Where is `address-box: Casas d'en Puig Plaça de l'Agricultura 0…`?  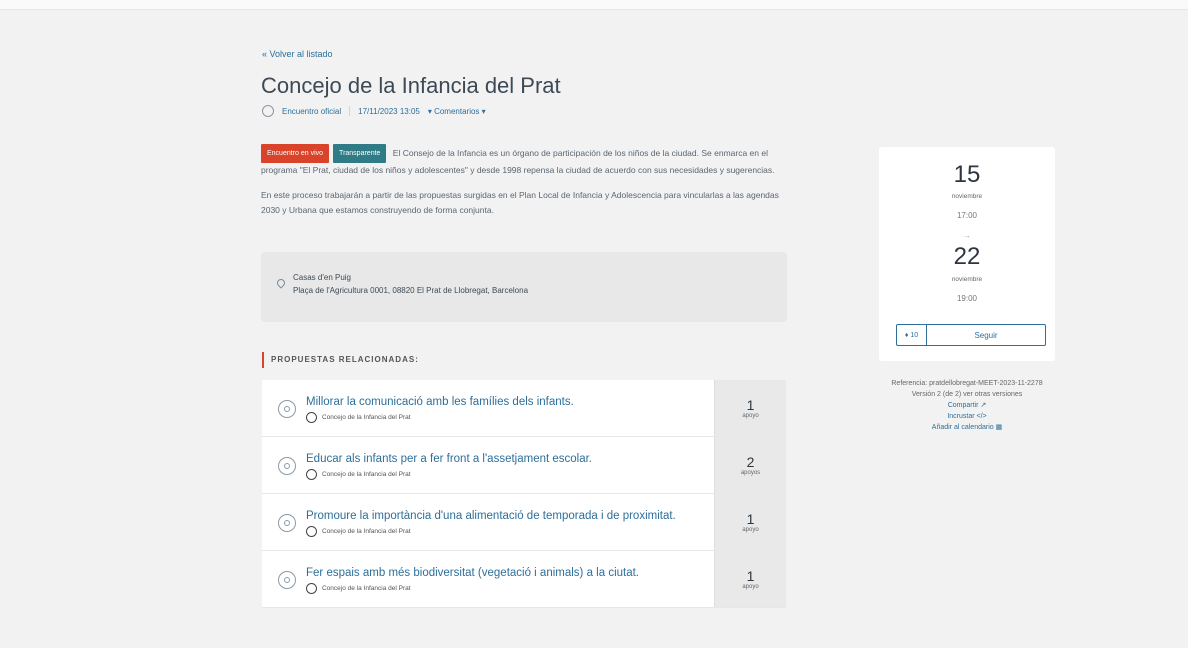 address-box: Casas d'en Puig Plaça de l'Agricultura 0… is located at coordinates (524, 287).